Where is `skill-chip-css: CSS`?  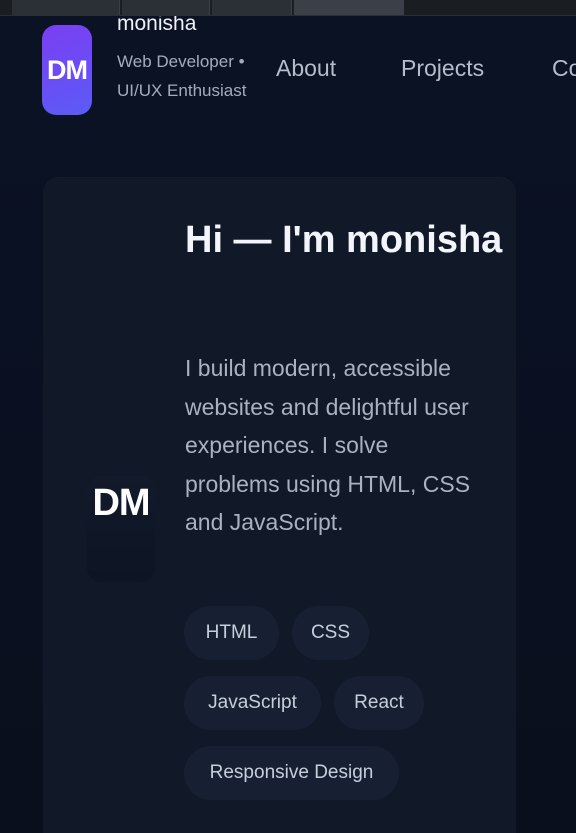
skill-chip-css: CSS is located at coordinates (330, 633).